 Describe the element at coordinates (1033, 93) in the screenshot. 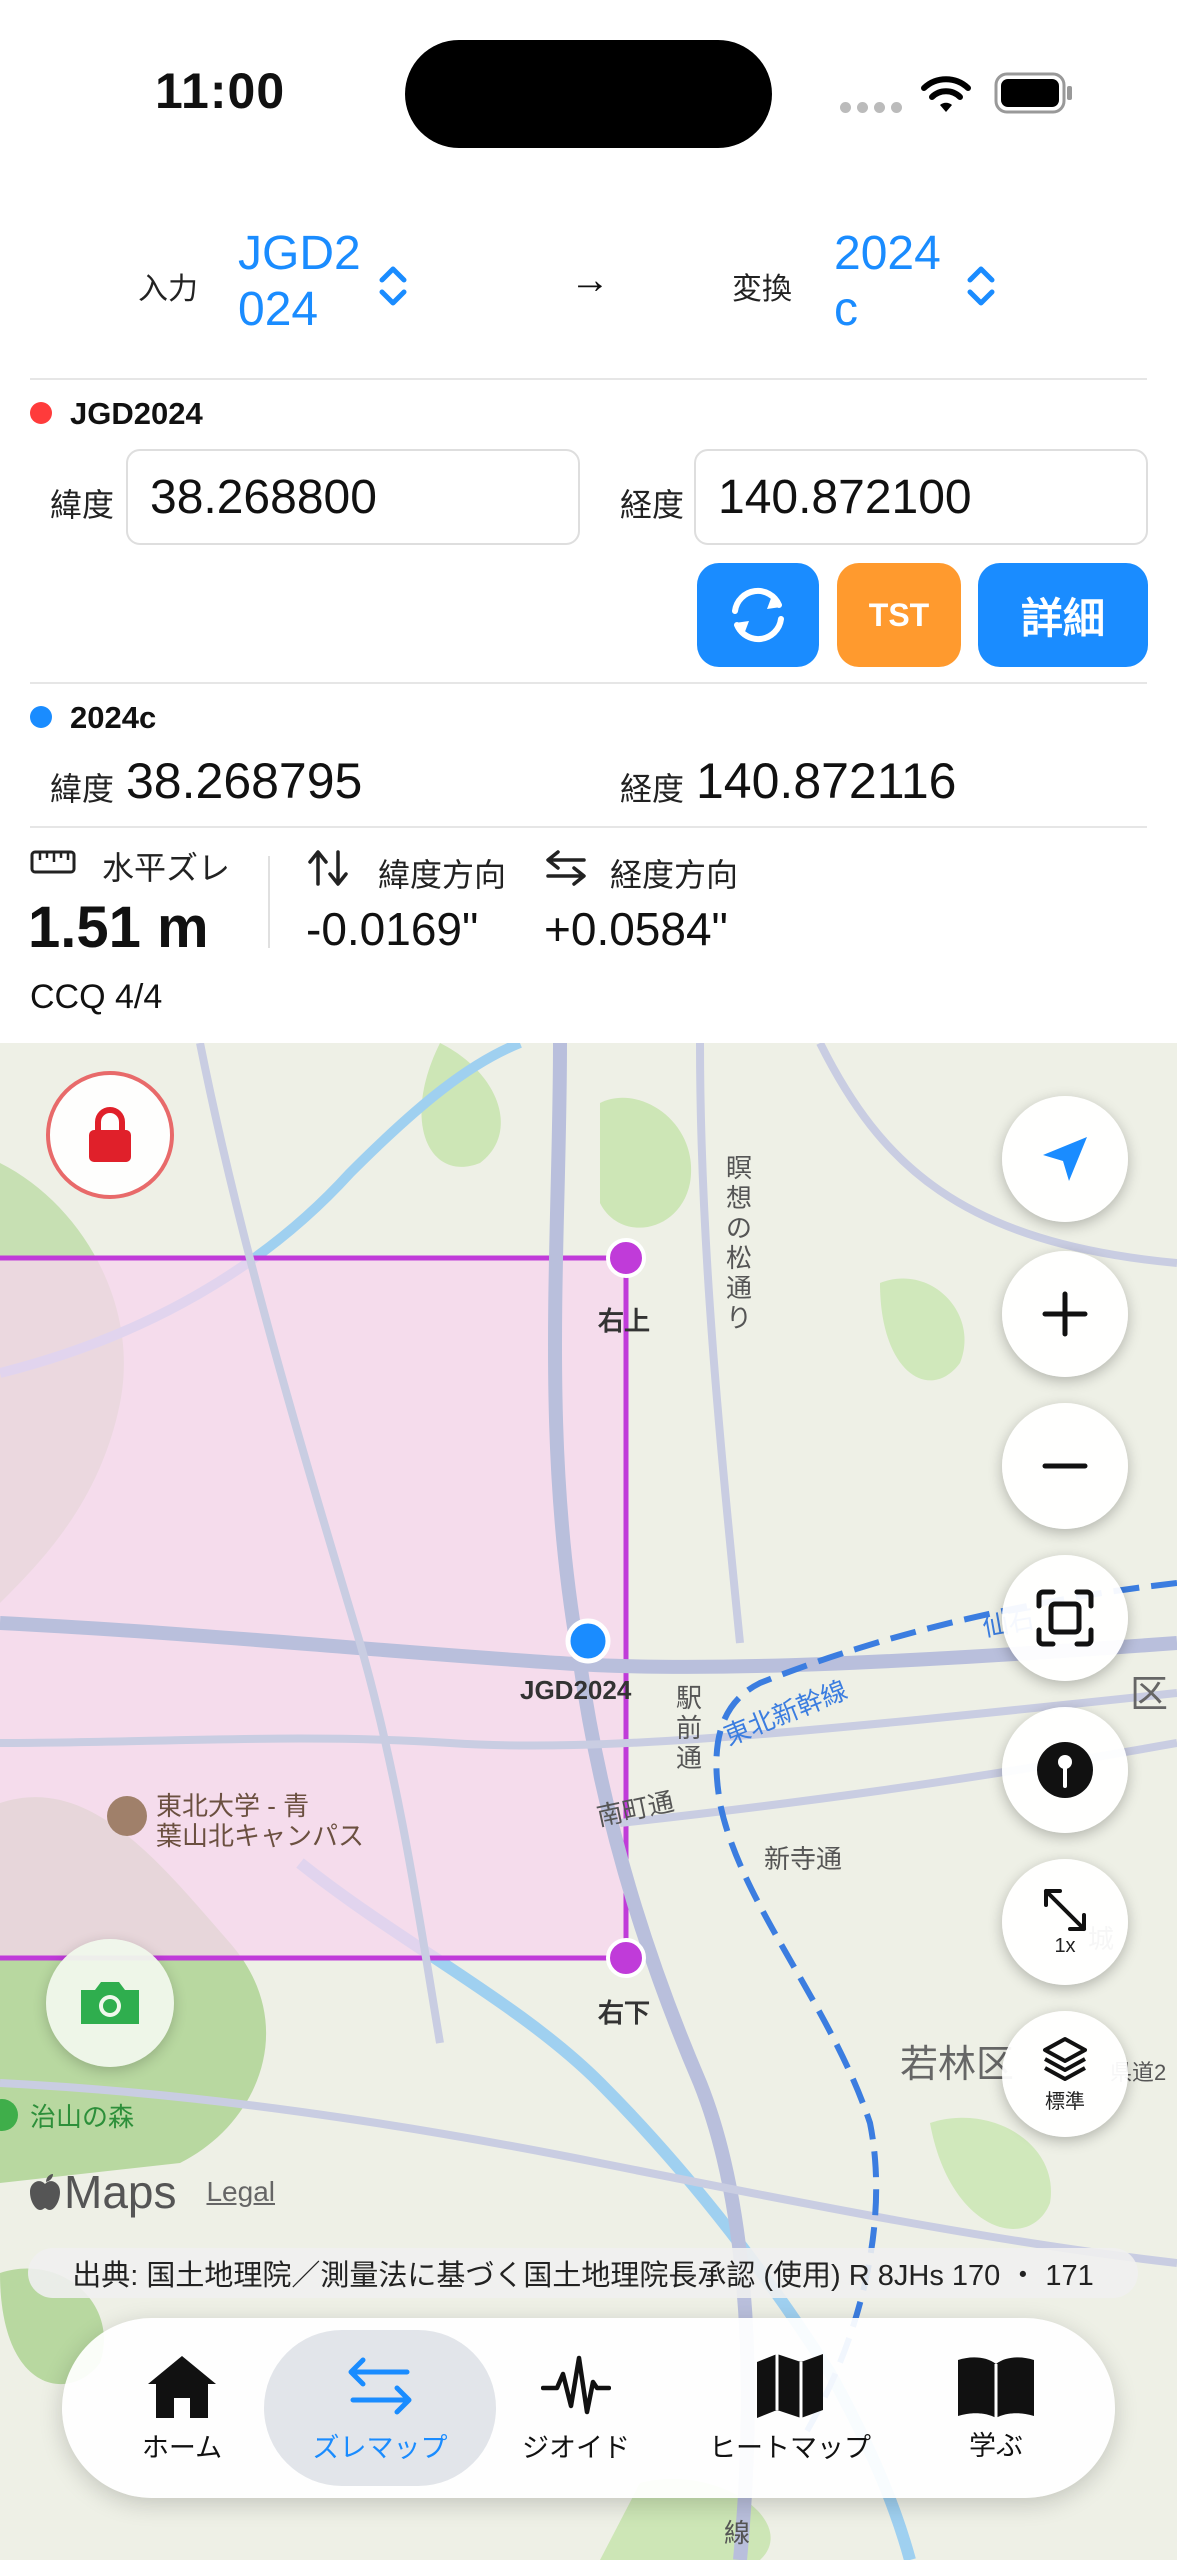

I see `battery-icon` at that location.